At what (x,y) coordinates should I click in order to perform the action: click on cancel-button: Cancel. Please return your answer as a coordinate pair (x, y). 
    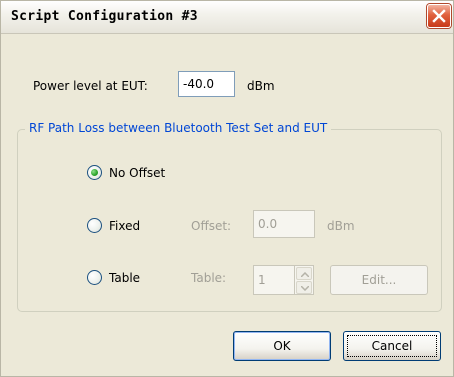
    Looking at the image, I should click on (392, 346).